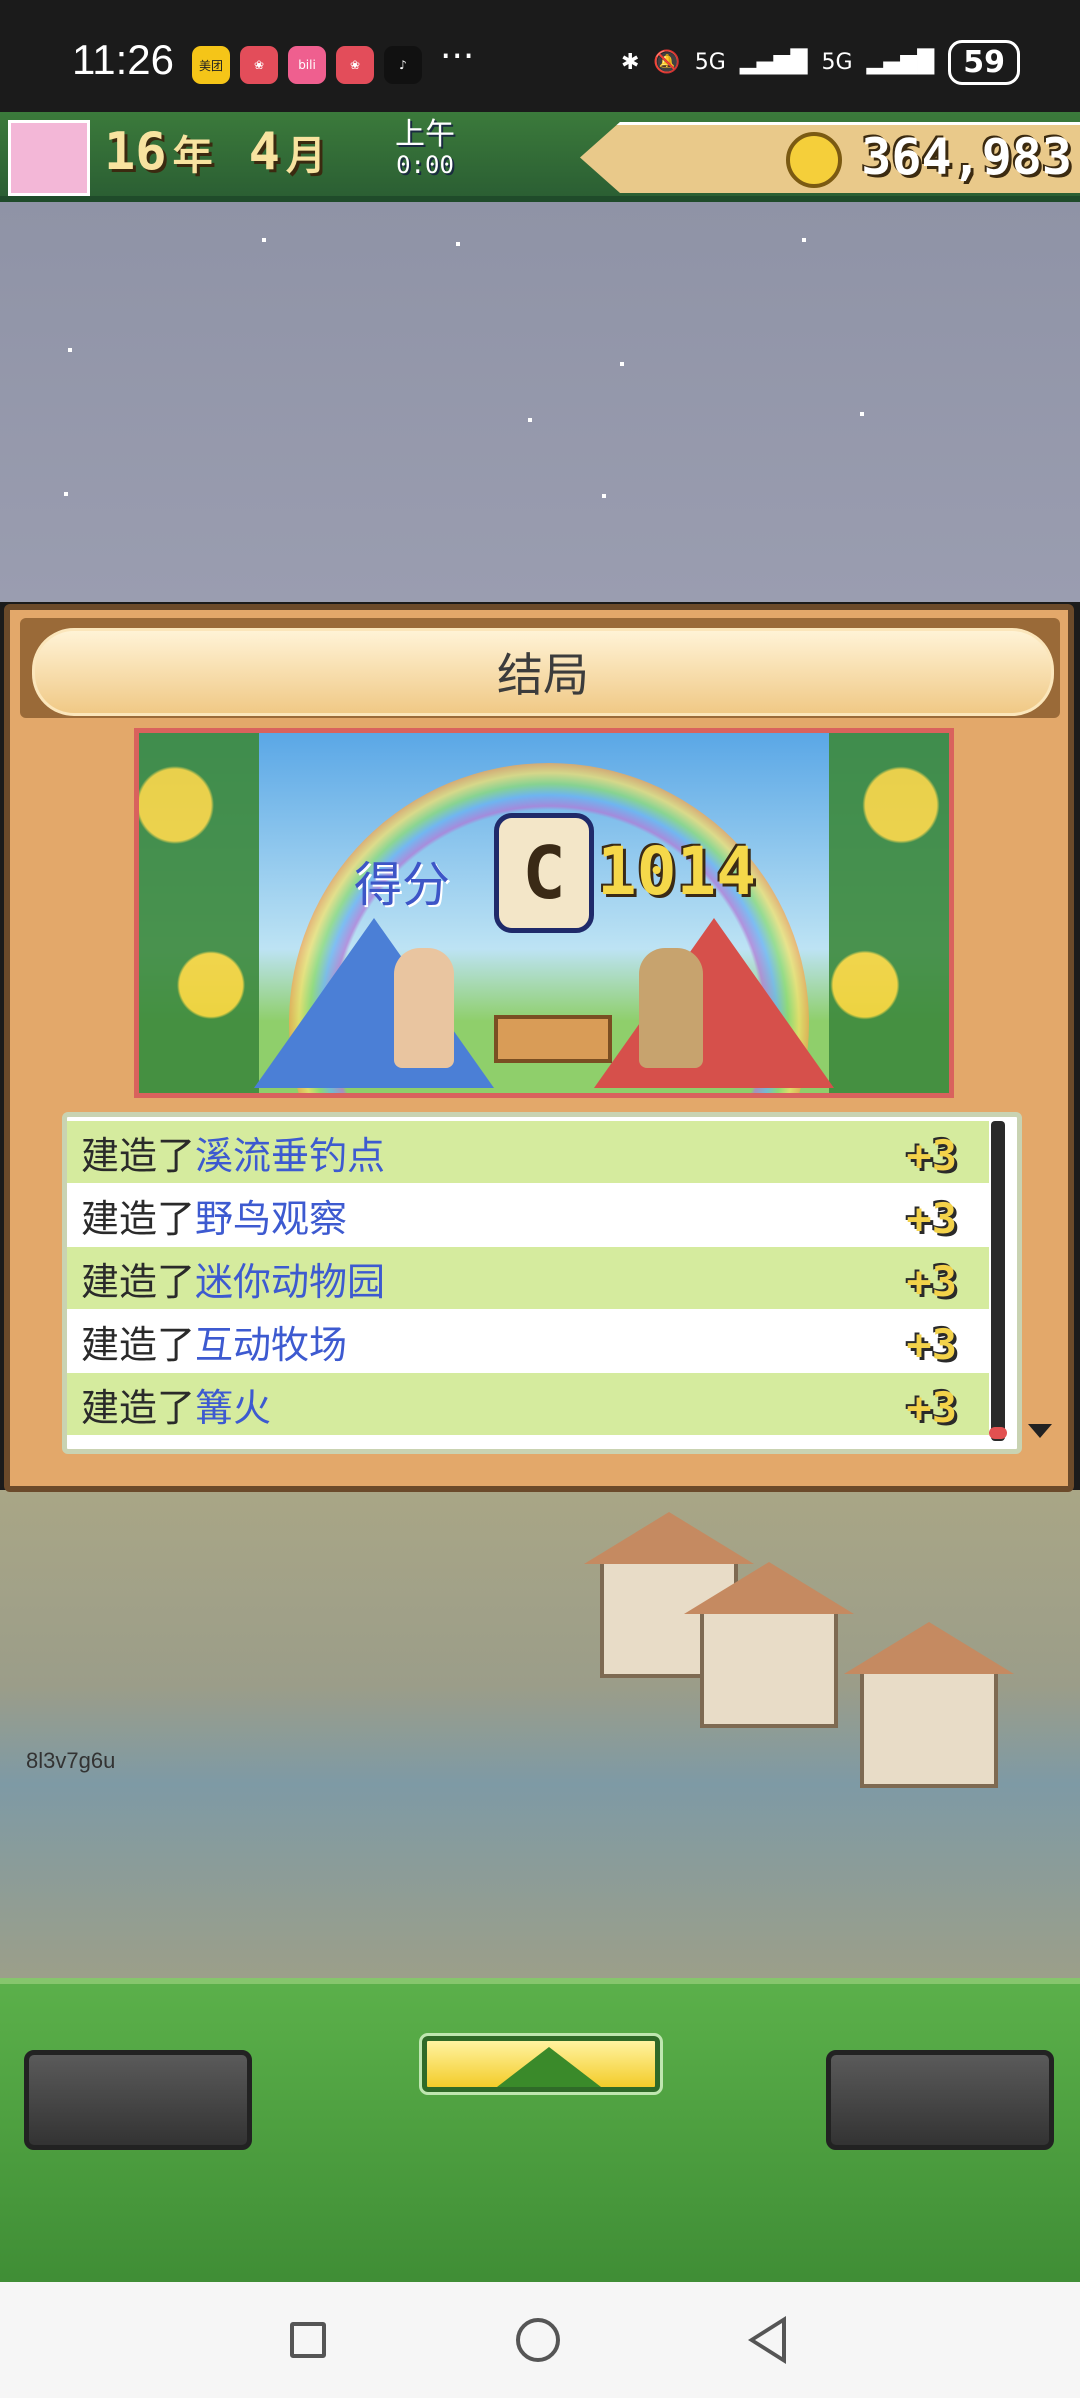 The width and height of the screenshot is (1080, 2398). Describe the element at coordinates (211, 65) in the screenshot. I see `meituan-icon: 美团` at that location.